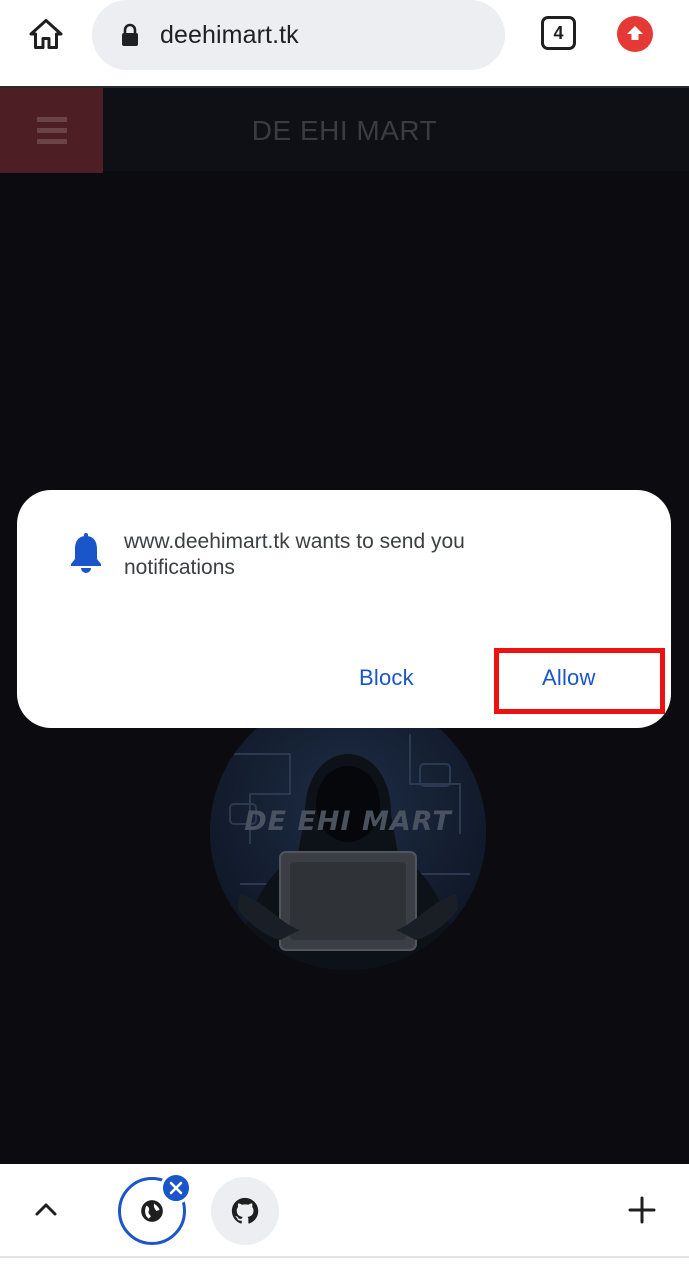 The image size is (689, 1280). What do you see at coordinates (569, 678) in the screenshot?
I see `allow-button: Allow` at bounding box center [569, 678].